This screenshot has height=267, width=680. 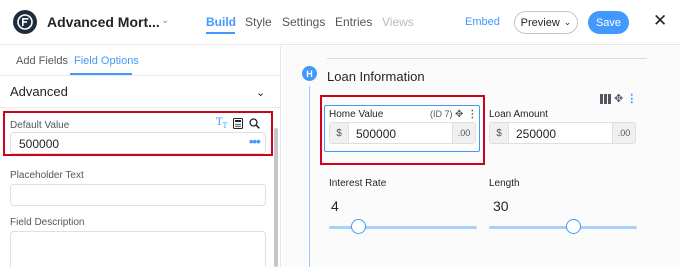 What do you see at coordinates (106, 61) in the screenshot?
I see `tab-field-options: Field Options` at bounding box center [106, 61].